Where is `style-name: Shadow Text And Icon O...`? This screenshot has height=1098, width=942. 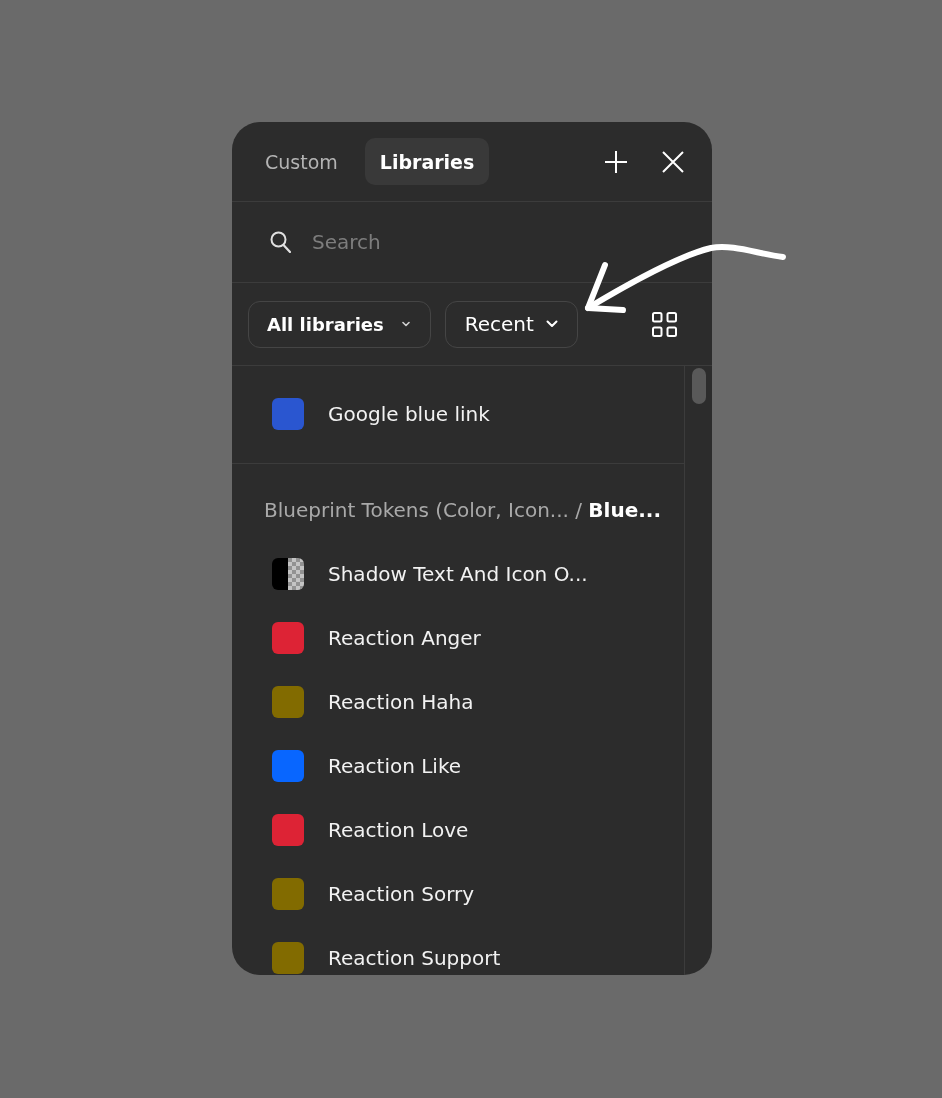 style-name: Shadow Text And Icon O... is located at coordinates (458, 574).